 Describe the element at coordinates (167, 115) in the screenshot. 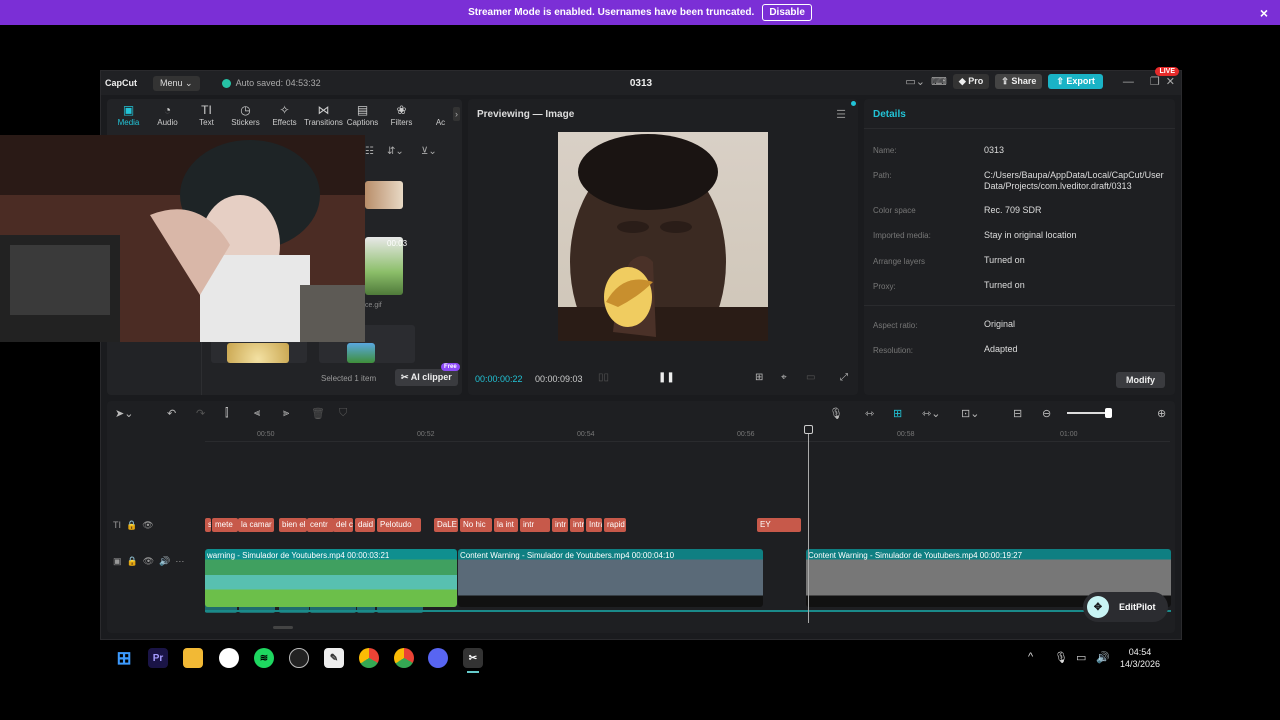

I see `tool-audio: ◔ Audio` at that location.